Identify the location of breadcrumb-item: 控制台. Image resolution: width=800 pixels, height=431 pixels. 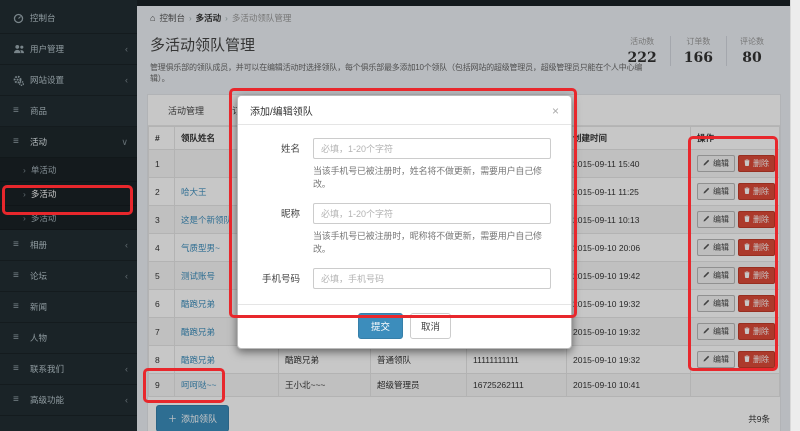
(172, 18).